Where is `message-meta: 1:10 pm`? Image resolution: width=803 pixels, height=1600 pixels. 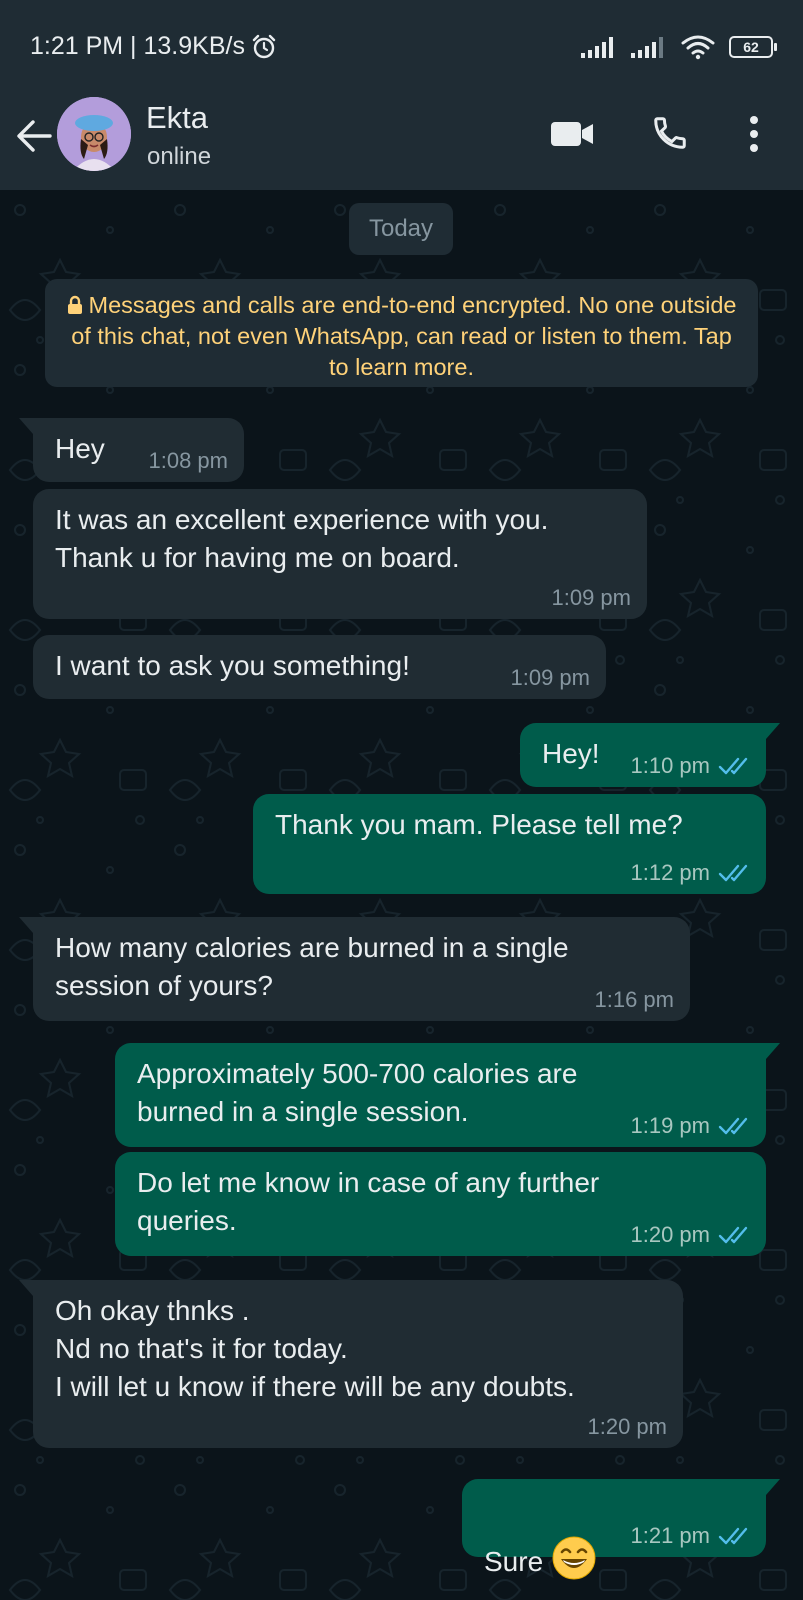 message-meta: 1:10 pm is located at coordinates (691, 766).